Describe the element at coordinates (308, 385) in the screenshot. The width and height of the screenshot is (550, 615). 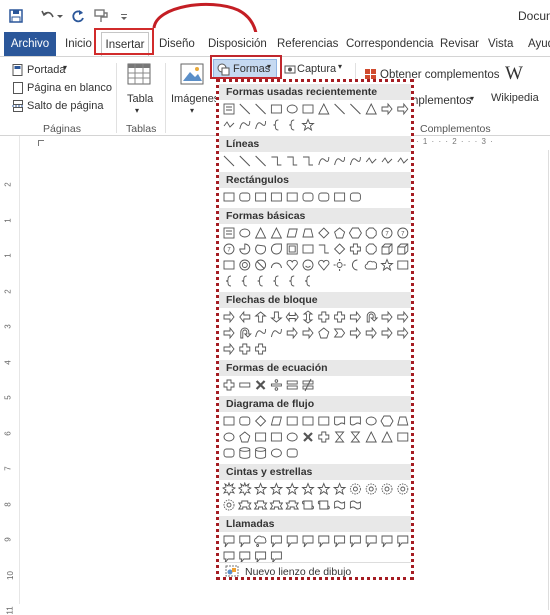
I see `shape-noteq` at that location.